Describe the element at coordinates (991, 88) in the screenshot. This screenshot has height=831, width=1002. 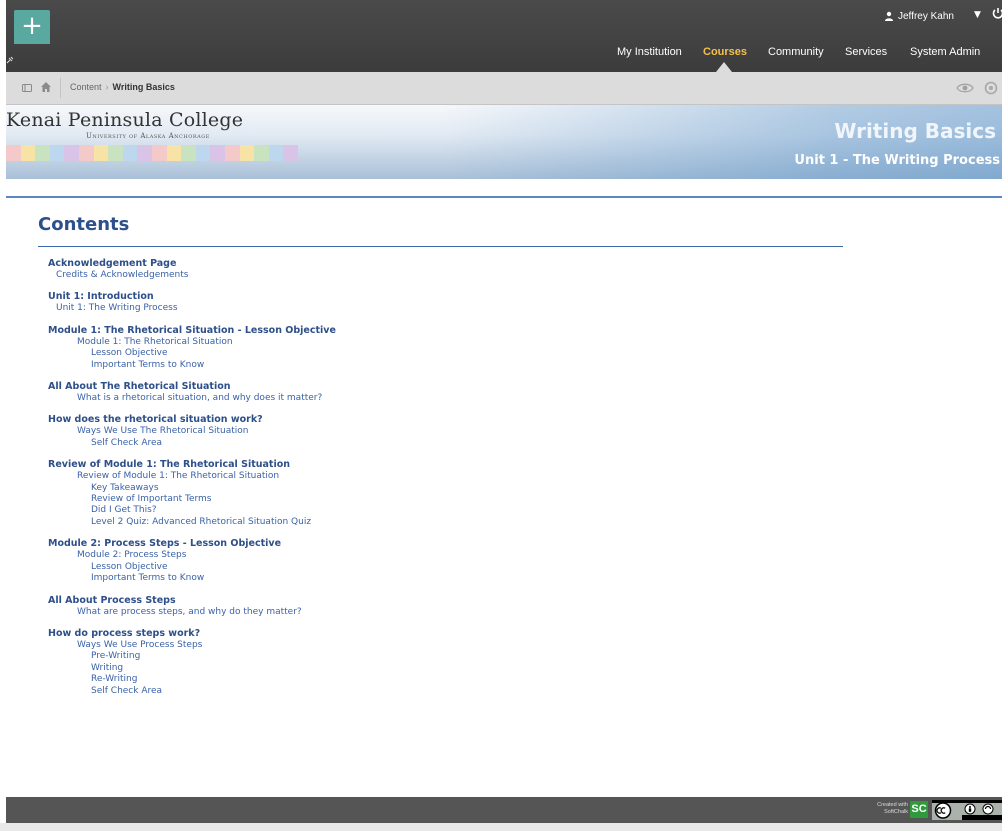
I see `gear-icon` at that location.